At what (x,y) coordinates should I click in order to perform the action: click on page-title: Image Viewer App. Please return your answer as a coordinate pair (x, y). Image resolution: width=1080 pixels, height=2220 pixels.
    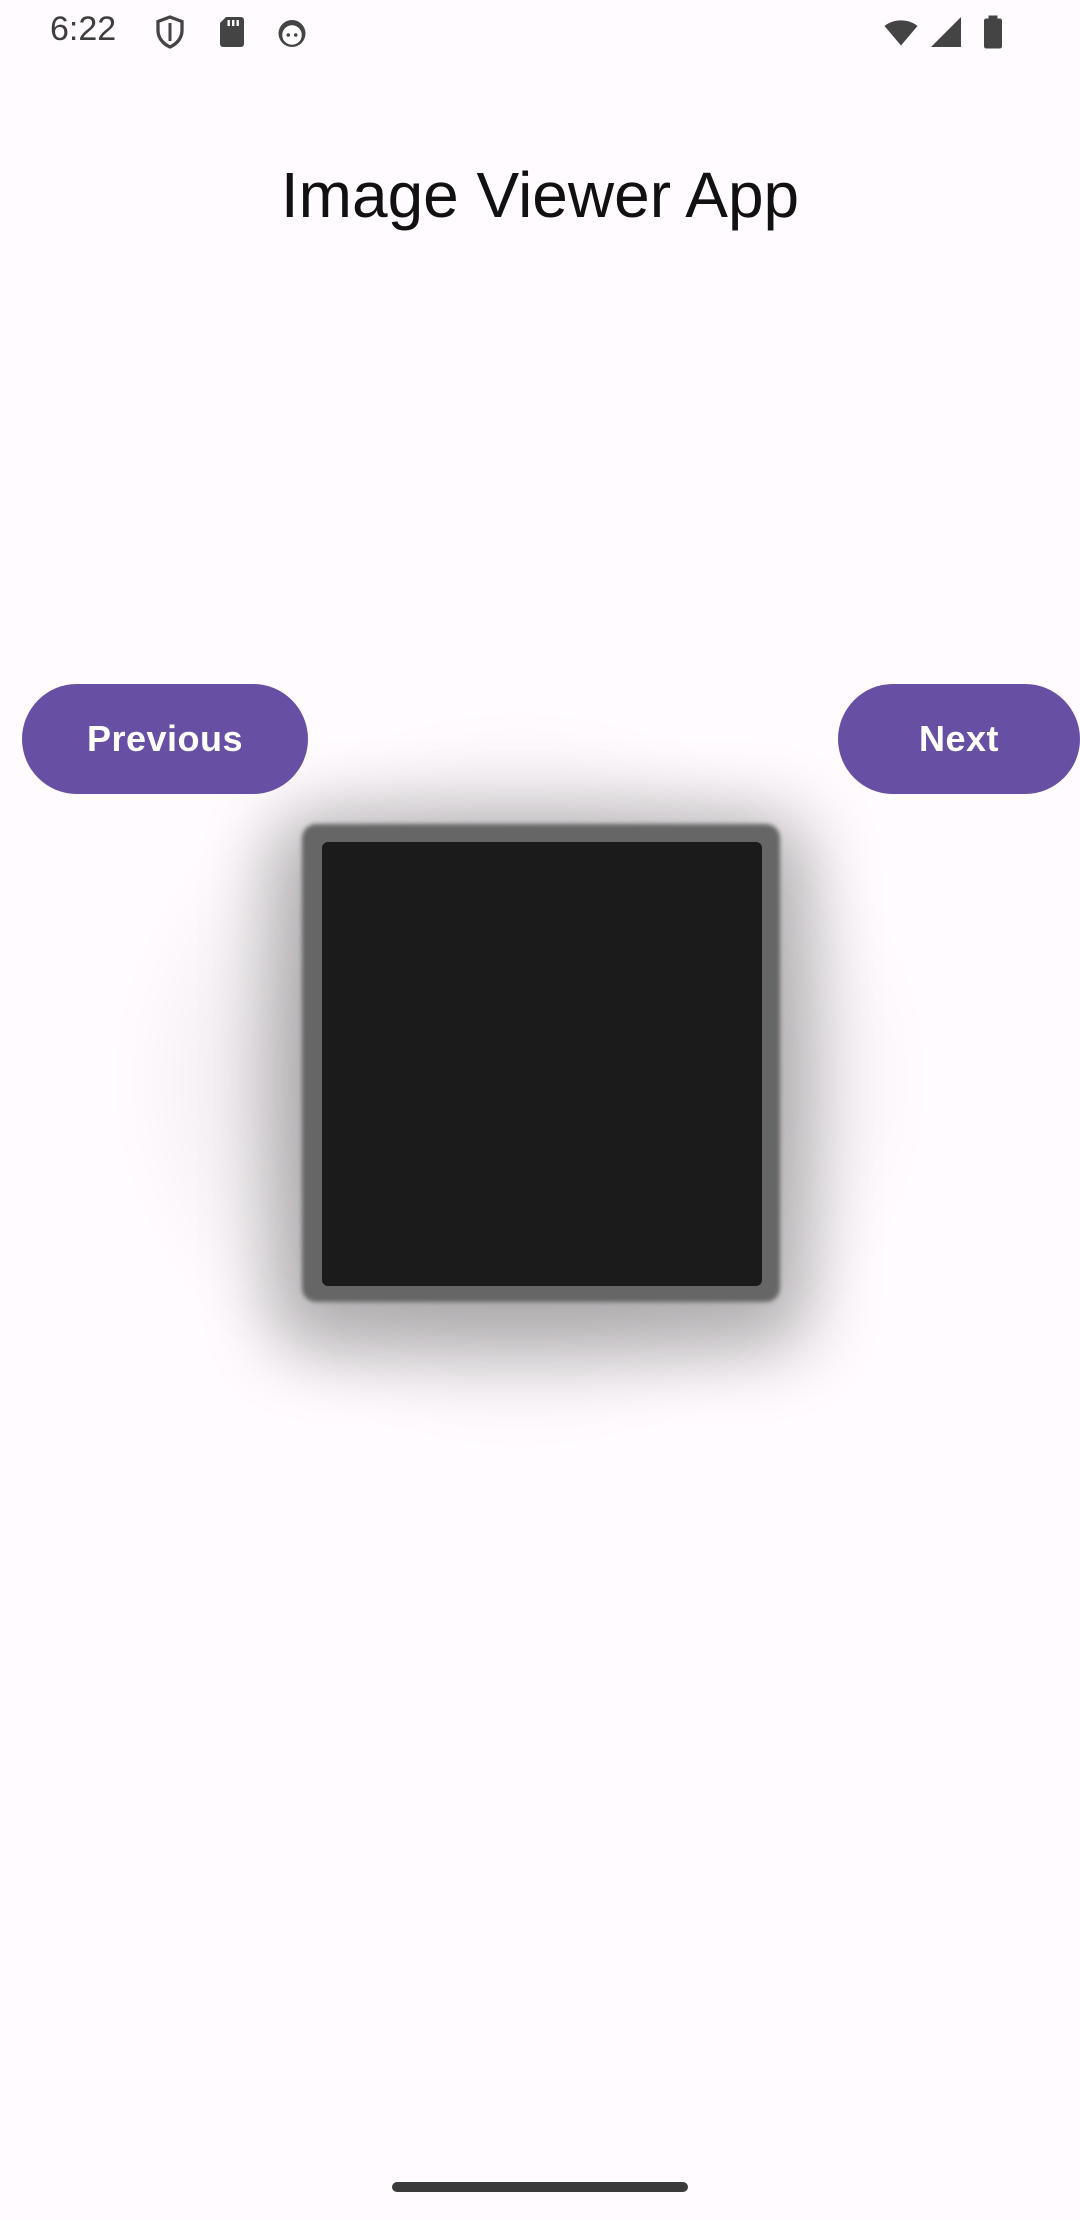
    Looking at the image, I should click on (540, 195).